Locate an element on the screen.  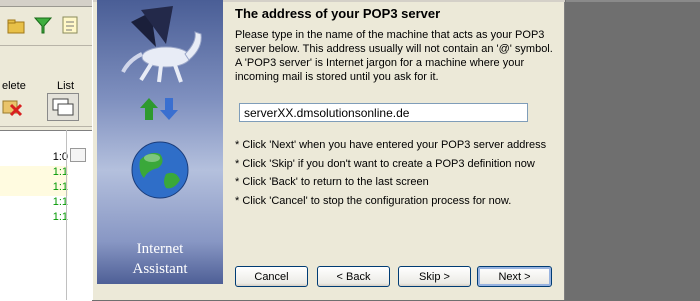
skip-button: Skip > is located at coordinates (434, 276).